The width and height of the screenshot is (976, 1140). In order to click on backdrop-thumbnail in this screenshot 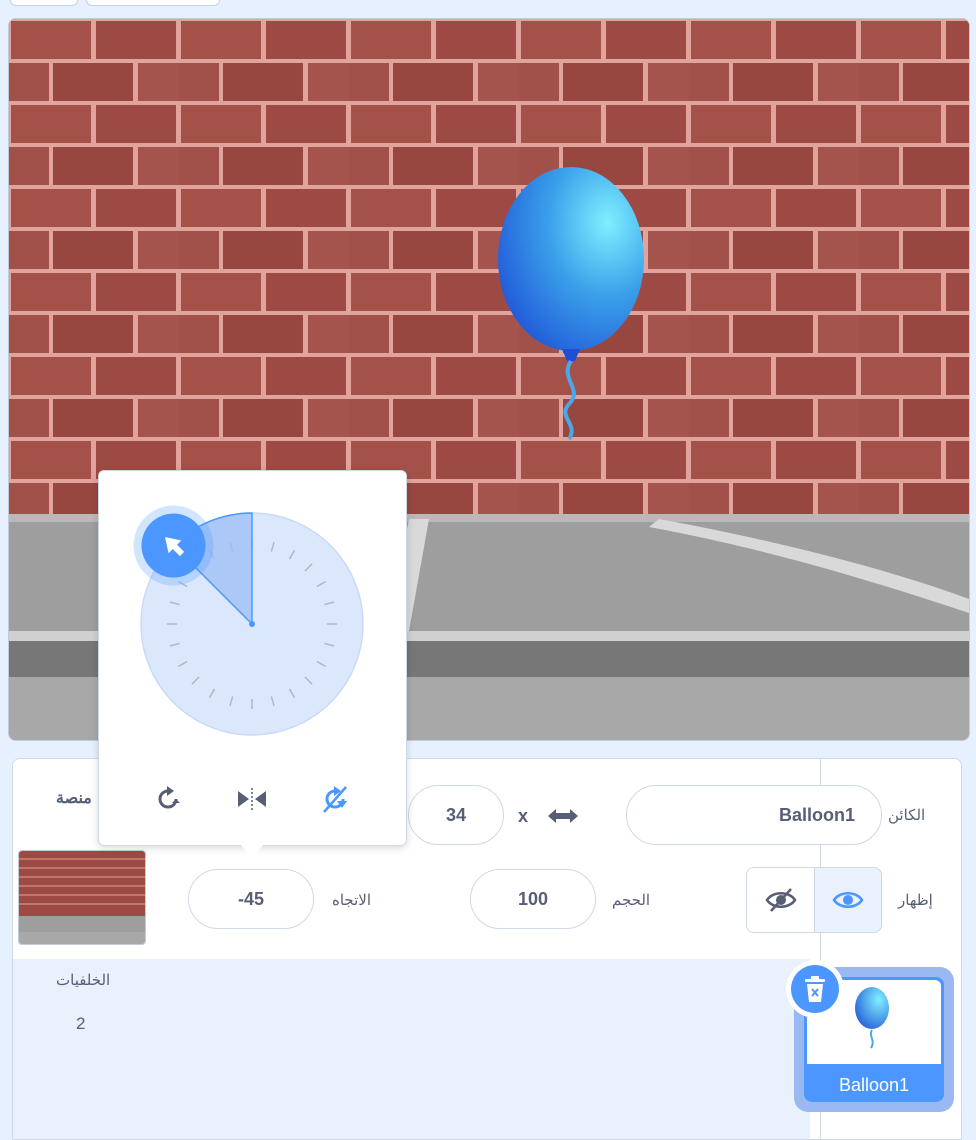, I will do `click(82, 897)`.